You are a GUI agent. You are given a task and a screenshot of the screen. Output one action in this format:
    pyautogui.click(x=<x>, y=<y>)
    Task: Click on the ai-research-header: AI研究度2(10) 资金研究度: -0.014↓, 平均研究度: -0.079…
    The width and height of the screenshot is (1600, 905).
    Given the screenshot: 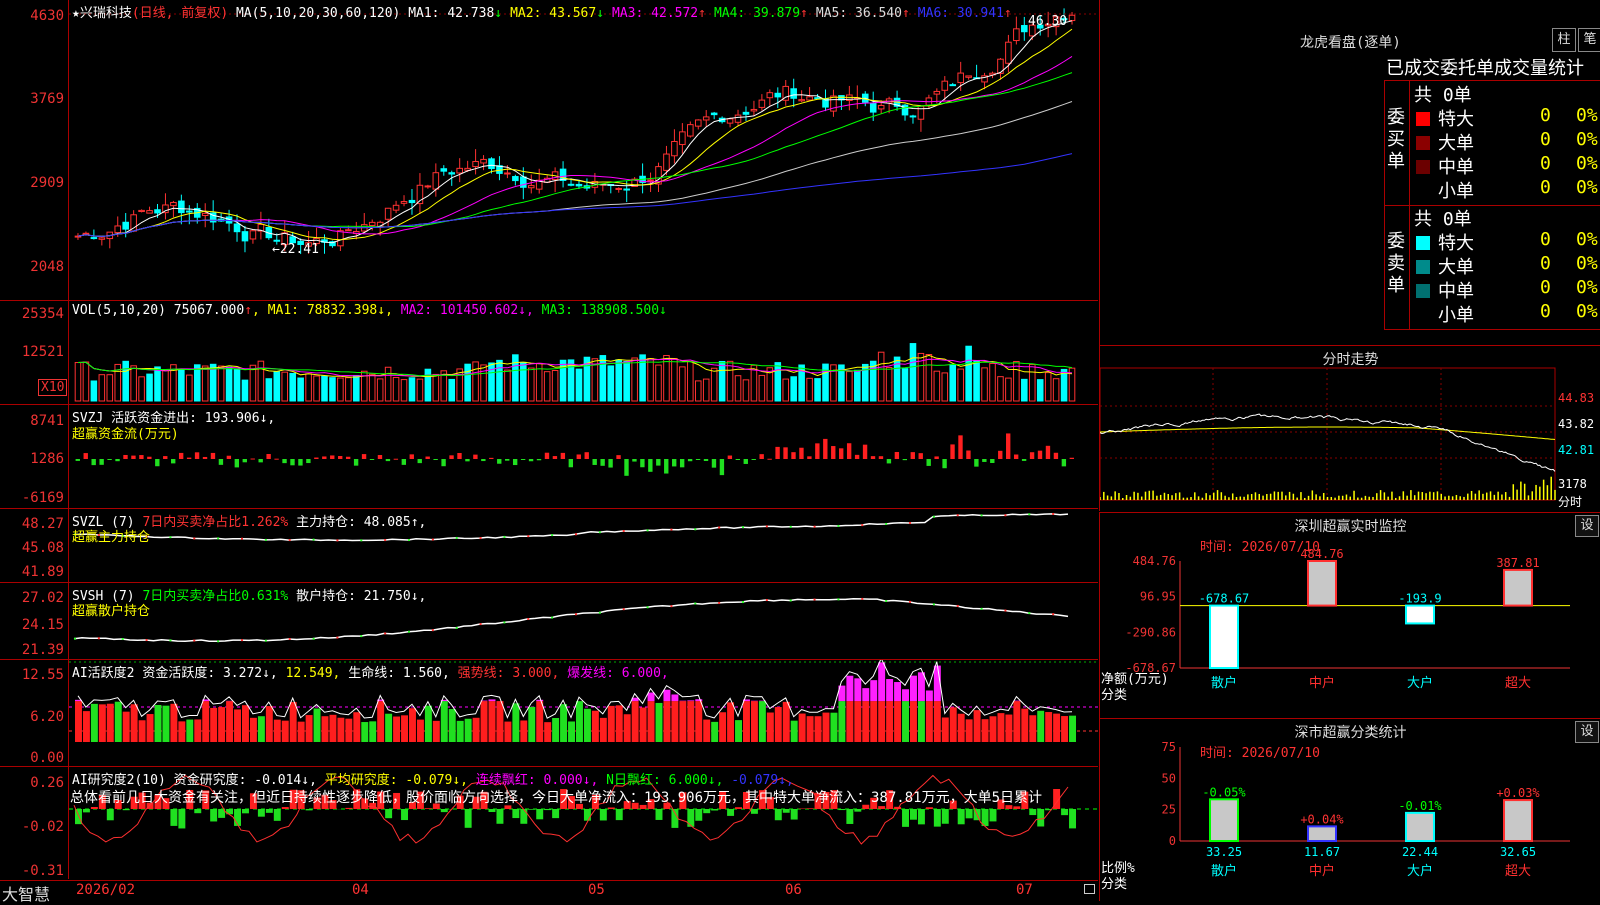 What is the action you would take?
    pyautogui.click(x=433, y=778)
    